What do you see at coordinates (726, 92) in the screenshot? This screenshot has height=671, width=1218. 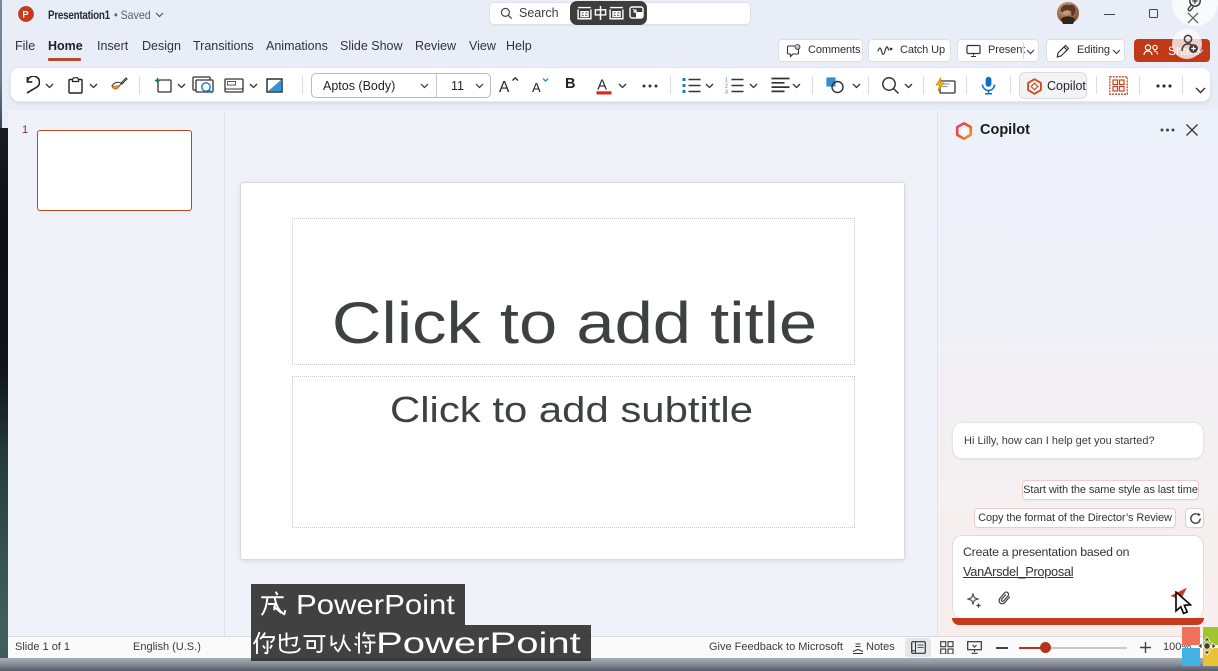 I see `svg-text: 3` at bounding box center [726, 92].